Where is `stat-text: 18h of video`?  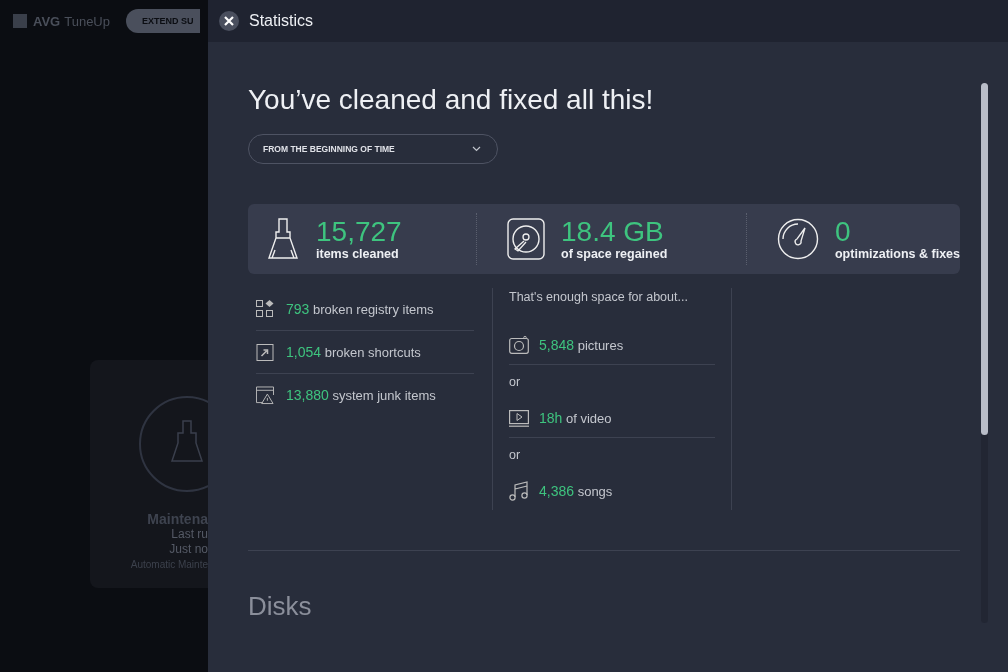 stat-text: 18h of video is located at coordinates (575, 418).